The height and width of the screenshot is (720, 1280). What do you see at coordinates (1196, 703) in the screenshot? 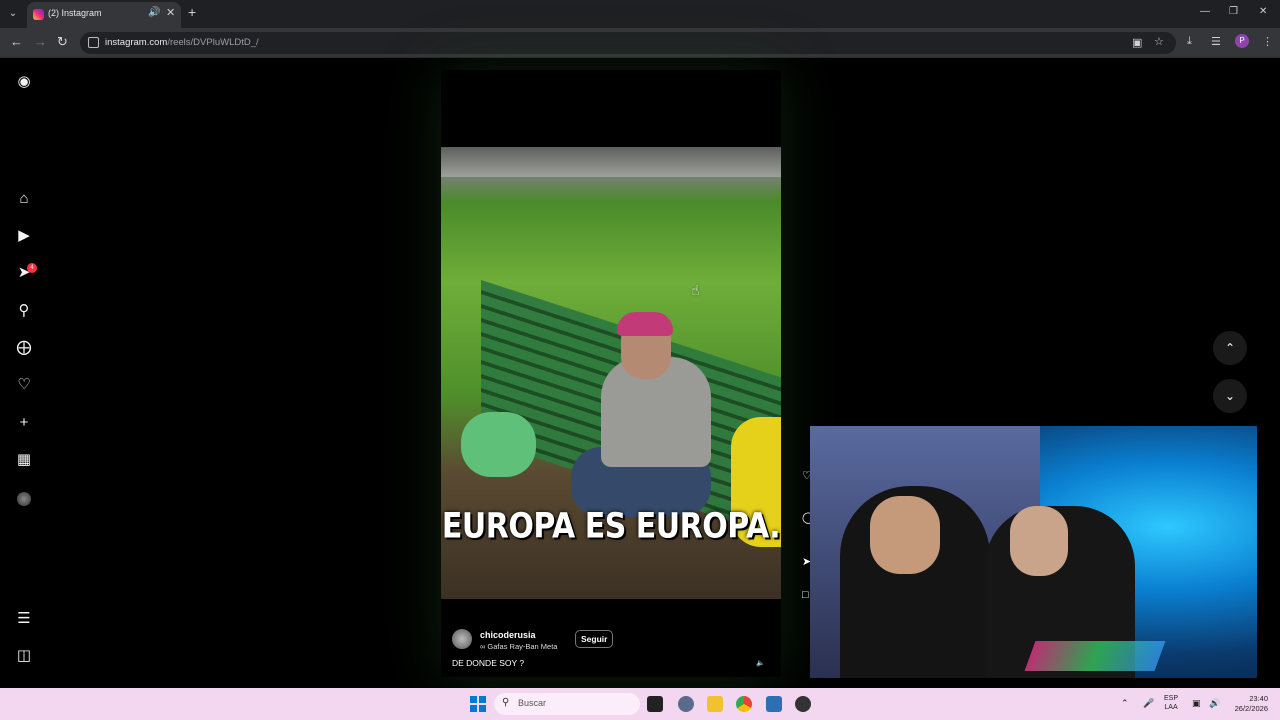
I see `network-icon: ▣` at bounding box center [1196, 703].